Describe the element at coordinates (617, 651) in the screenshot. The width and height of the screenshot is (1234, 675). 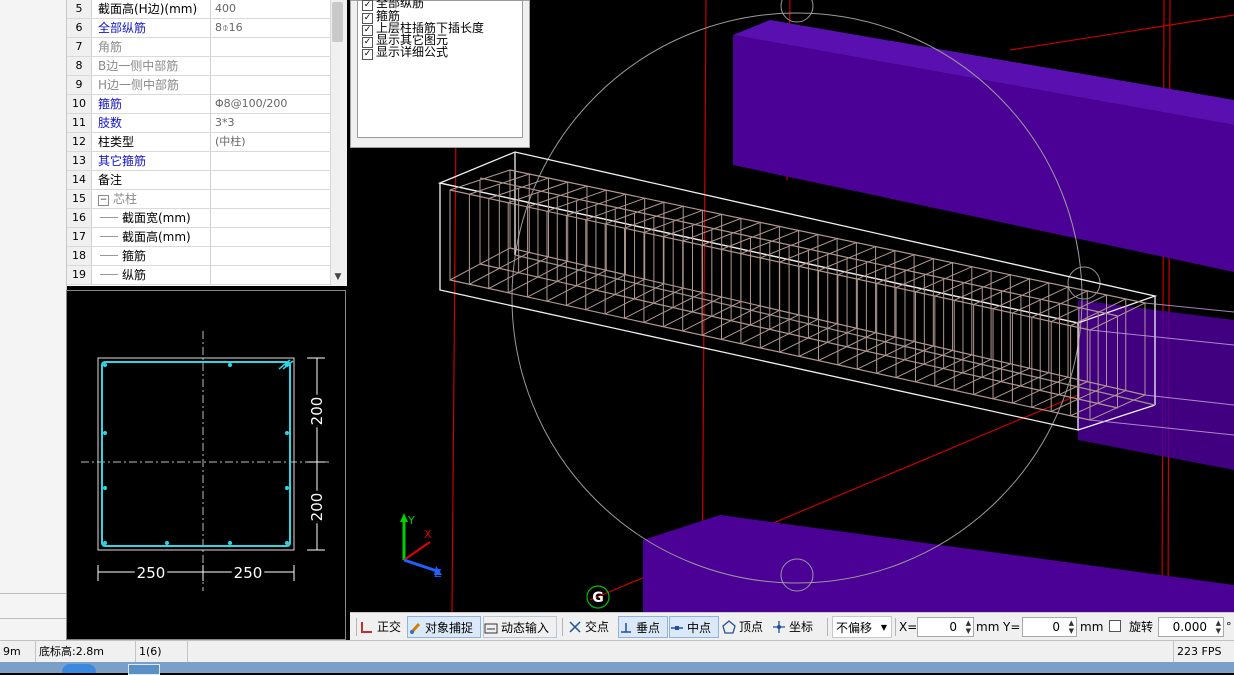
I see `status-bar: 9m 底标高:2.8m 1(6) 223 FPS` at that location.